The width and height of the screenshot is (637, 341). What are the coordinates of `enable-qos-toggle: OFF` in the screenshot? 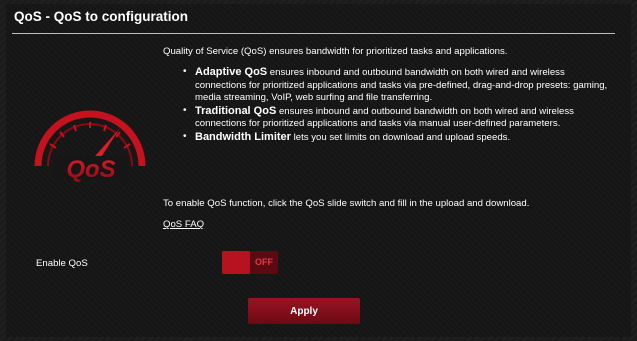 It's located at (250, 262).